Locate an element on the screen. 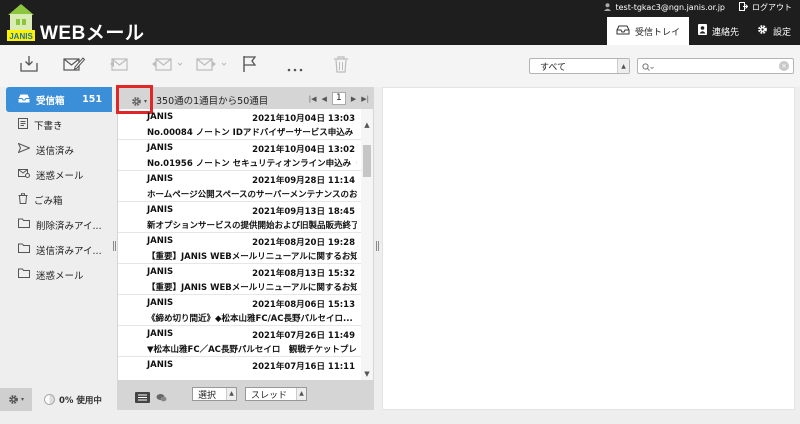  reply-all-button is located at coordinates (169, 66).